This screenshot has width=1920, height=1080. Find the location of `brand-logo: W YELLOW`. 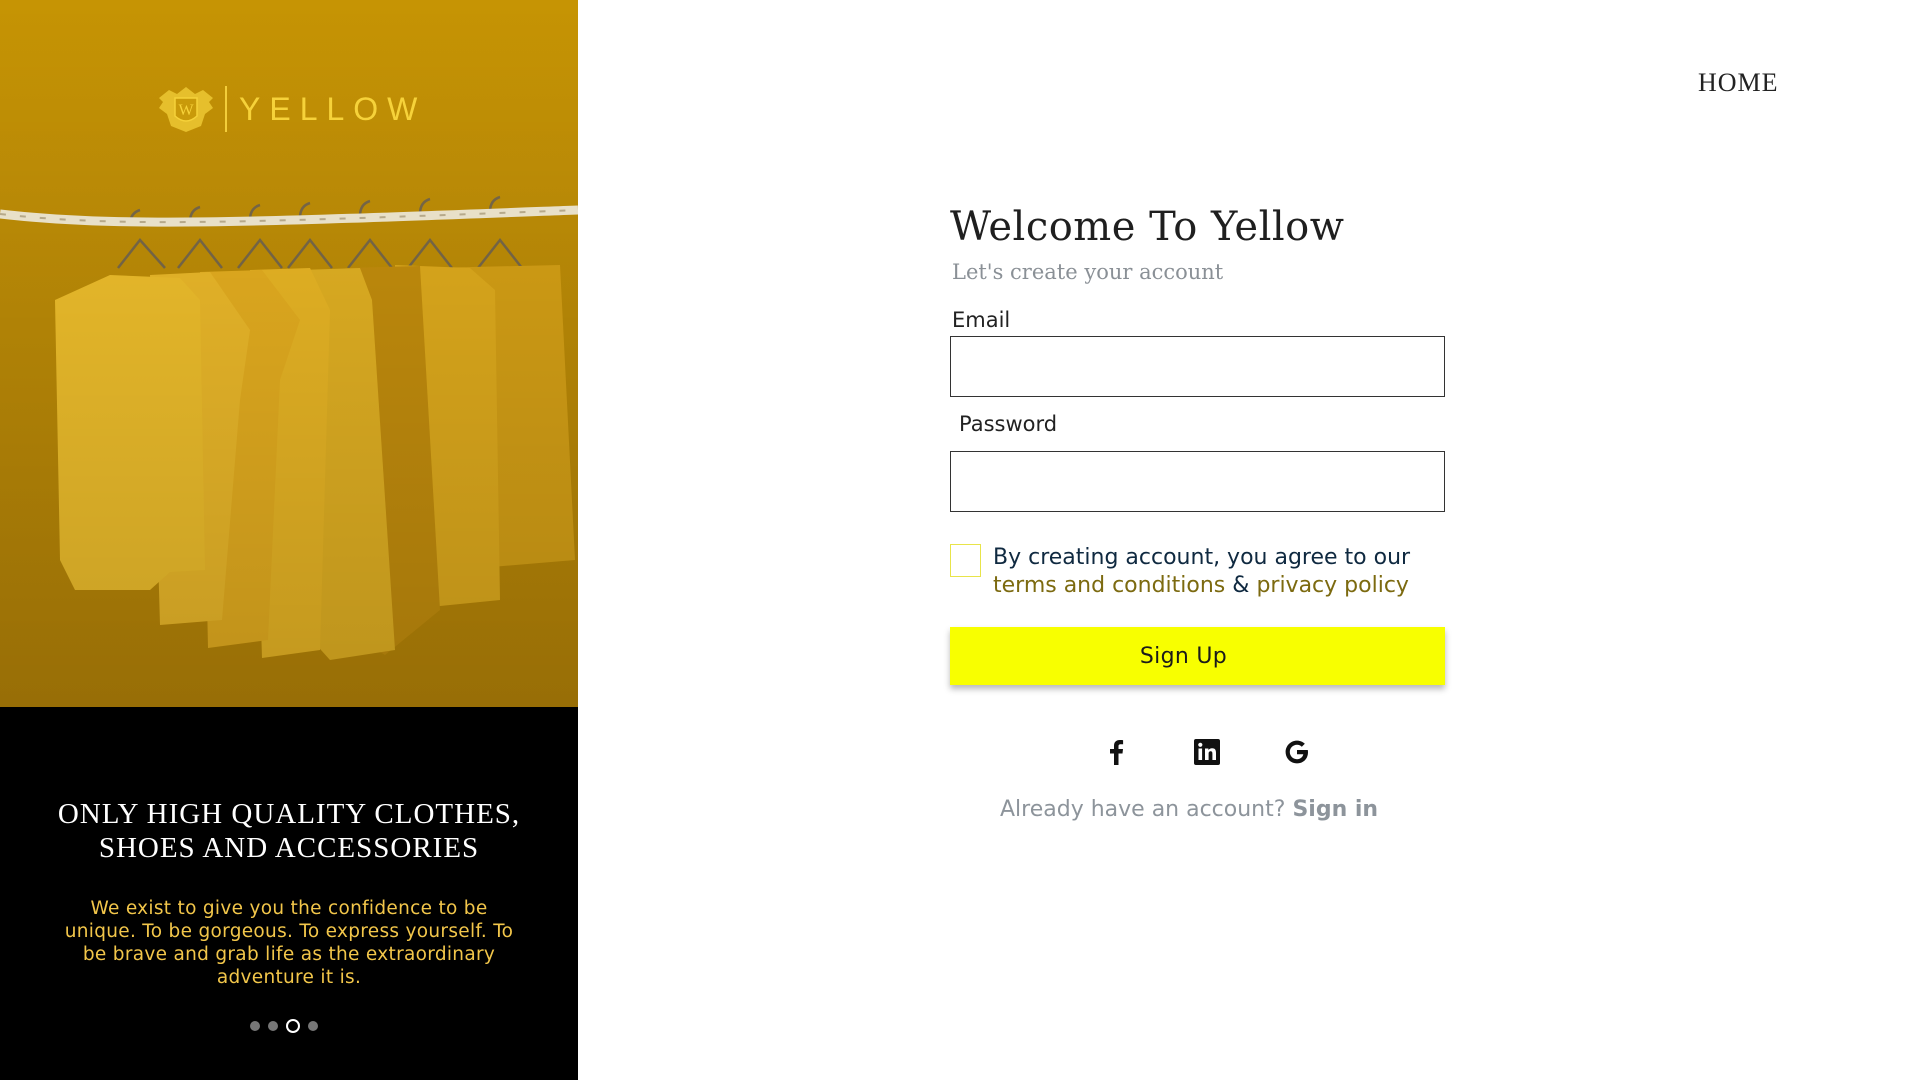

brand-logo: W YELLOW is located at coordinates (290, 109).